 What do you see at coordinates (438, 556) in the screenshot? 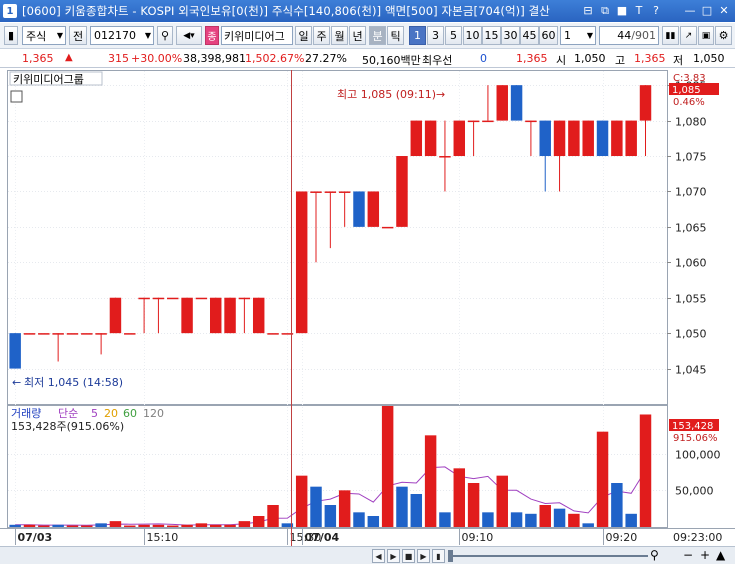
I see `end-icon: ▮` at bounding box center [438, 556].